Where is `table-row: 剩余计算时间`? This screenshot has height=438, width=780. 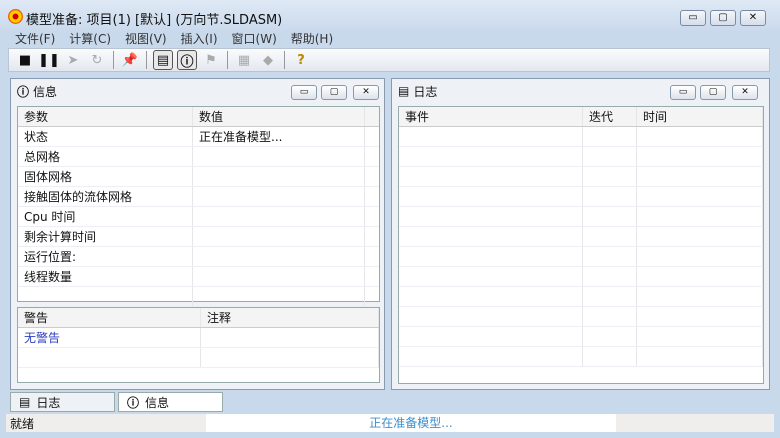
table-row: 剩余计算时间 is located at coordinates (198, 237).